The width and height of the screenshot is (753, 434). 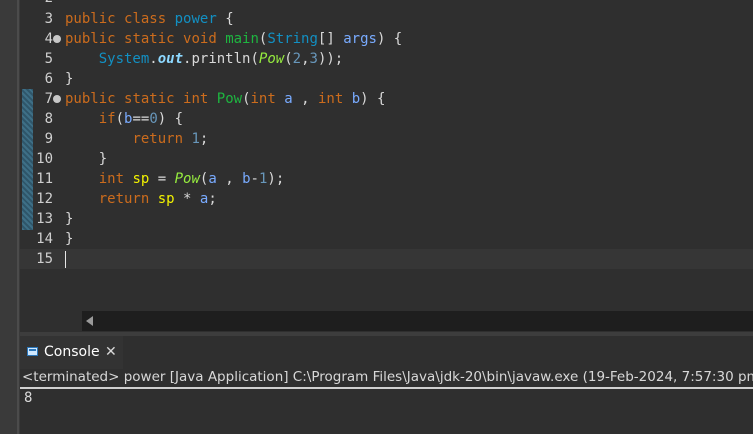 I want to click on code-line-9: 9 return 1;, so click(x=386, y=139).